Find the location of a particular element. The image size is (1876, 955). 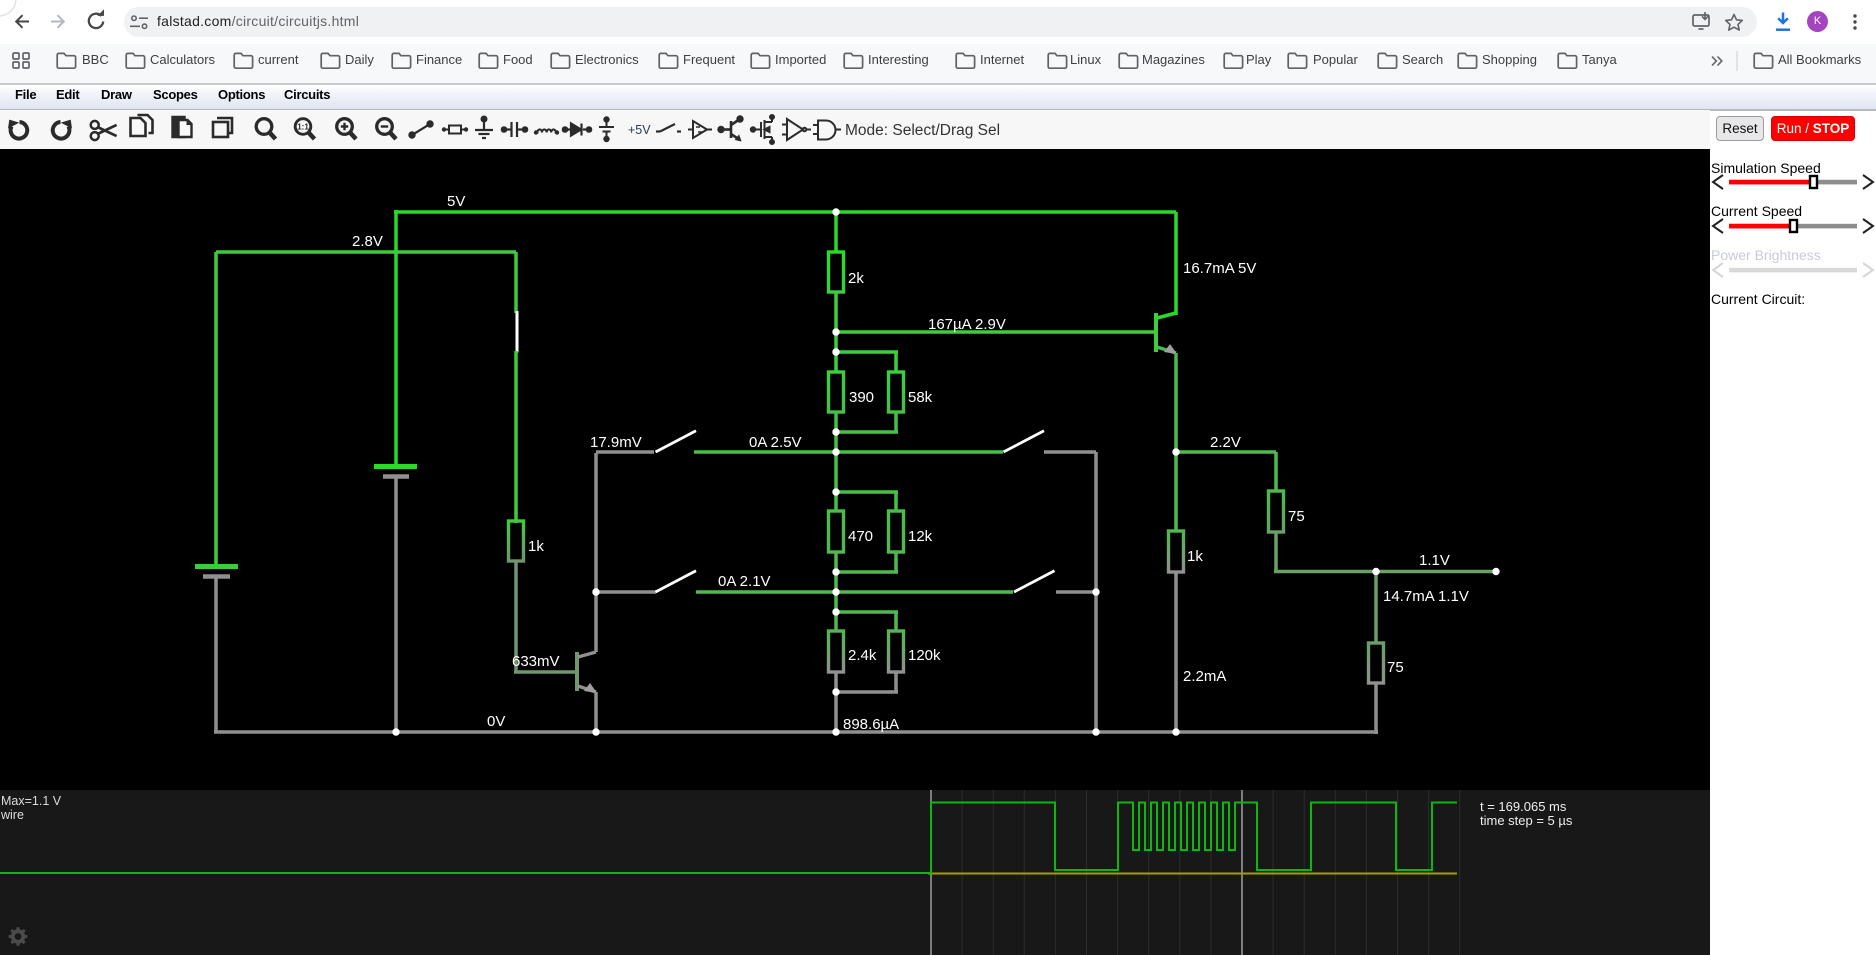

svg-text: 167µA 2.9V is located at coordinates (967, 324).